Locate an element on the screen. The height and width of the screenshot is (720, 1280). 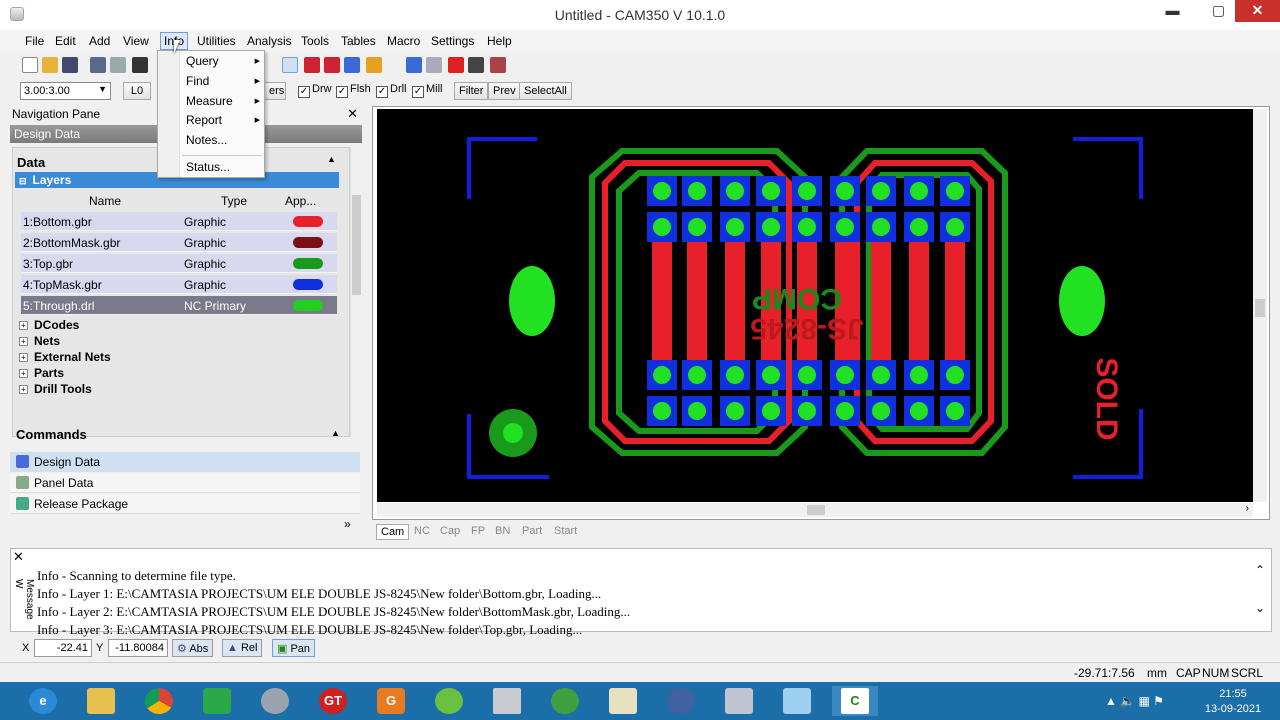
canvas-vscroll is located at coordinates (1260, 305).